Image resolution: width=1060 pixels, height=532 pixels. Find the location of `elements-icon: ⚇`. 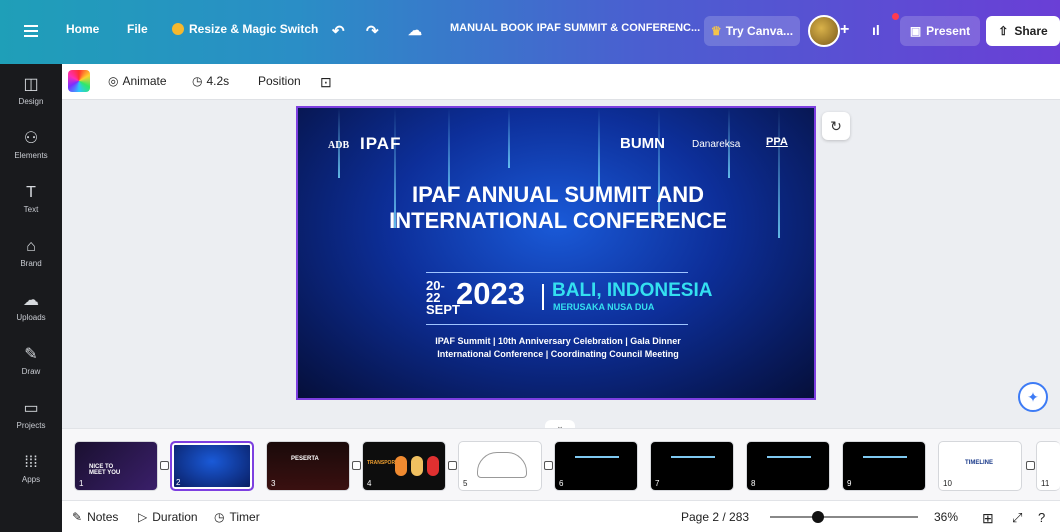

elements-icon: ⚇ is located at coordinates (31, 138).